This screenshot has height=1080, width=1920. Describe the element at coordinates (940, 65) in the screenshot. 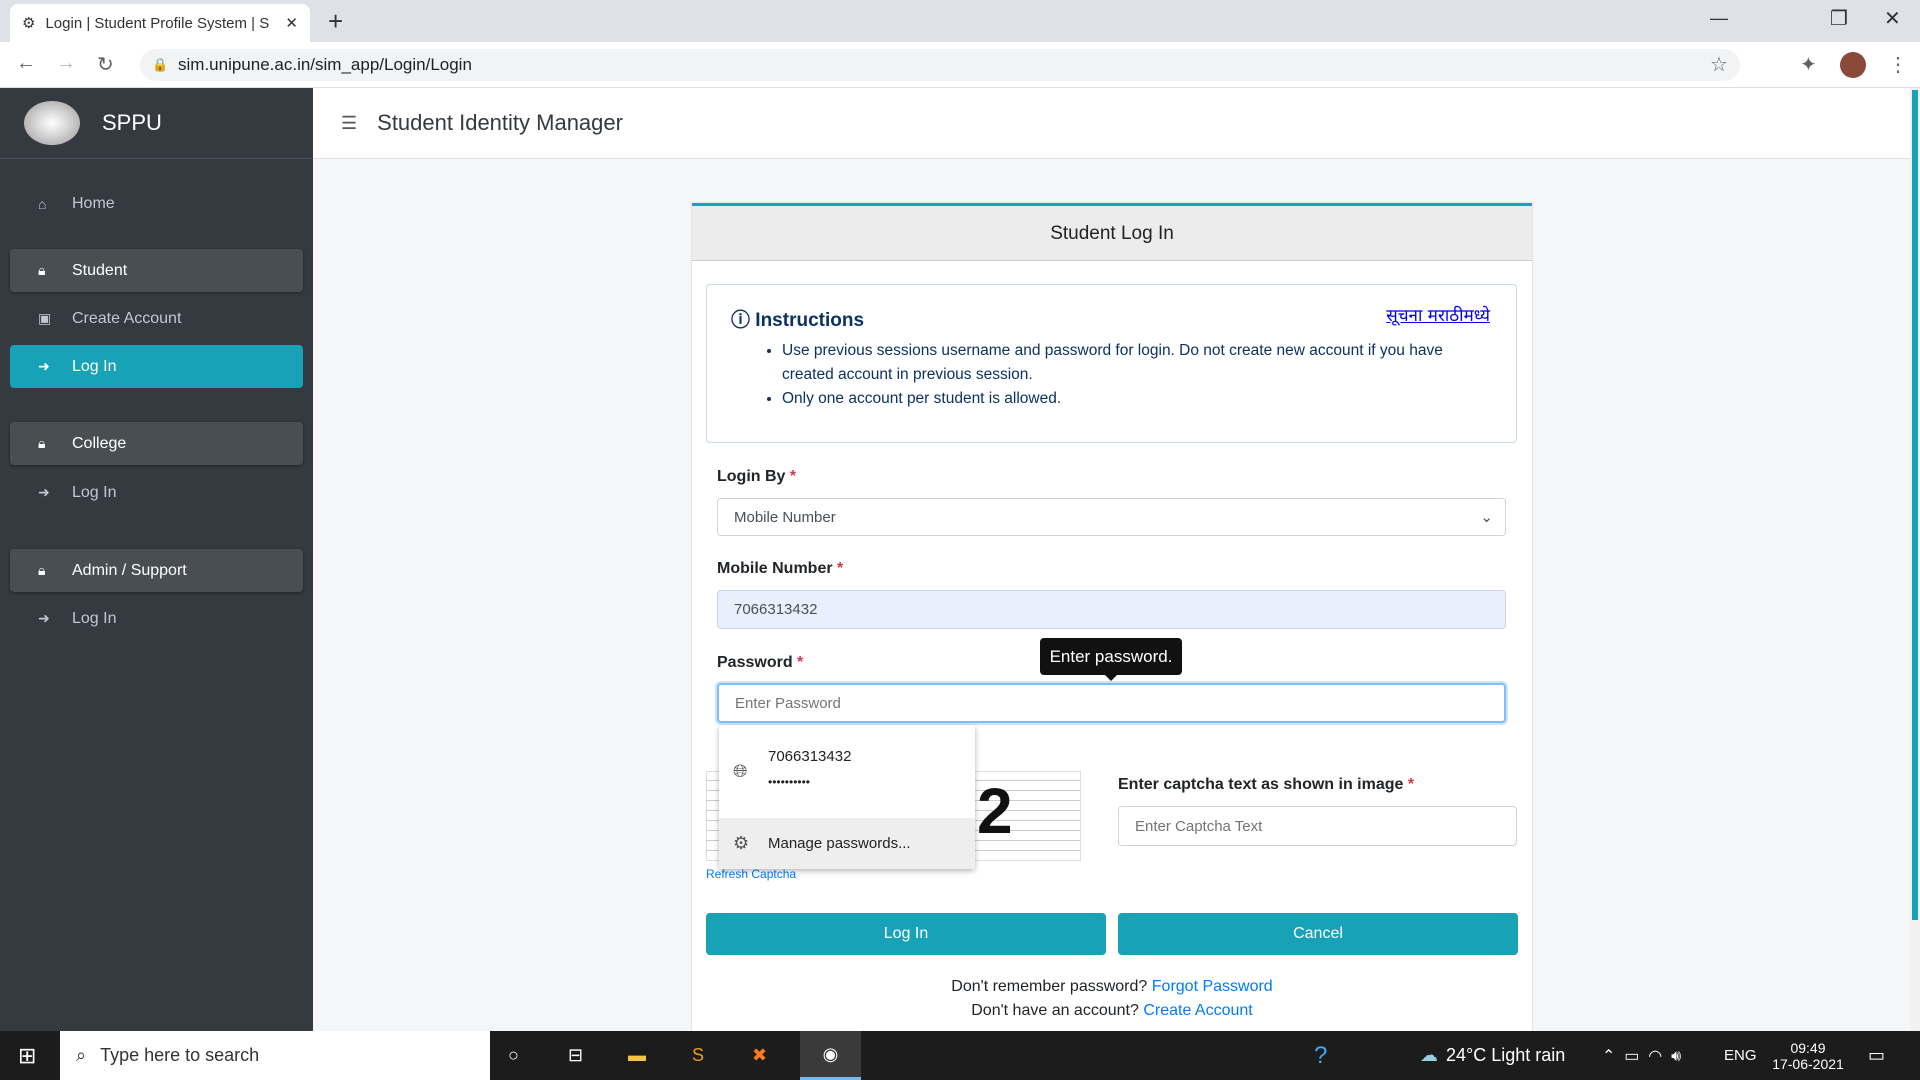

I see `url-bar: 🔒 sim.unipune.ac.in/sim_app/Login/Login` at that location.